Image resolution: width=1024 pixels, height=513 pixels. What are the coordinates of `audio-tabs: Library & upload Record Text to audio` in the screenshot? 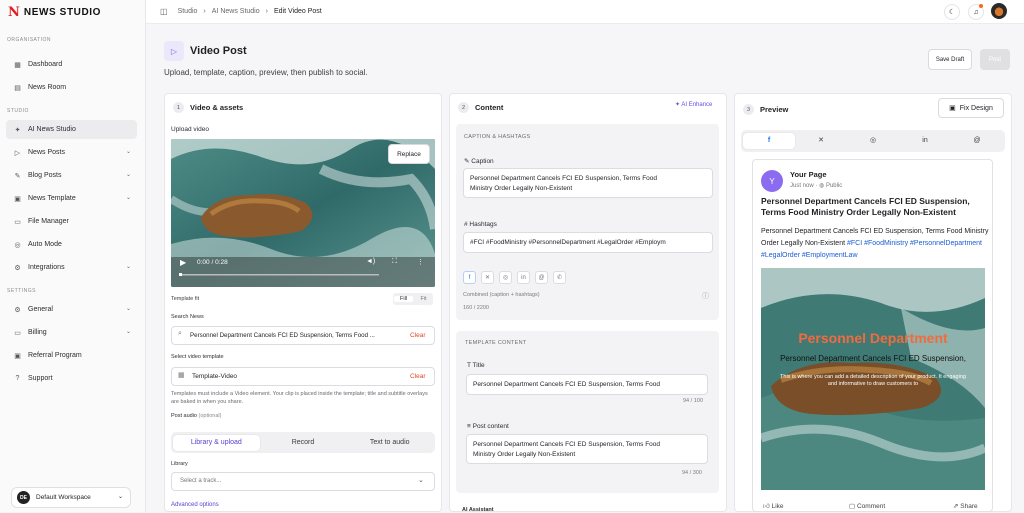 It's located at (303, 442).